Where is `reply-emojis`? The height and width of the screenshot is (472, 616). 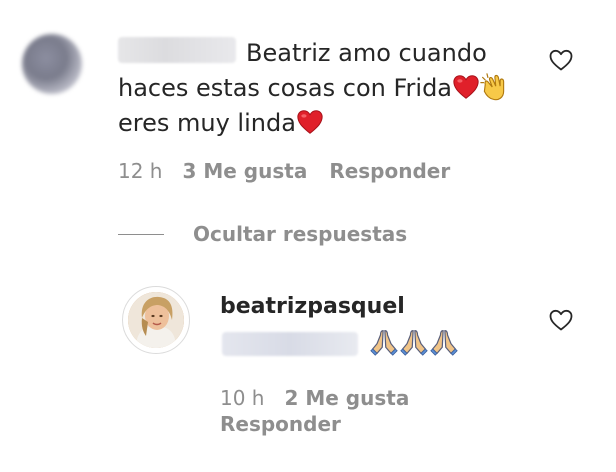 reply-emojis is located at coordinates (415, 342).